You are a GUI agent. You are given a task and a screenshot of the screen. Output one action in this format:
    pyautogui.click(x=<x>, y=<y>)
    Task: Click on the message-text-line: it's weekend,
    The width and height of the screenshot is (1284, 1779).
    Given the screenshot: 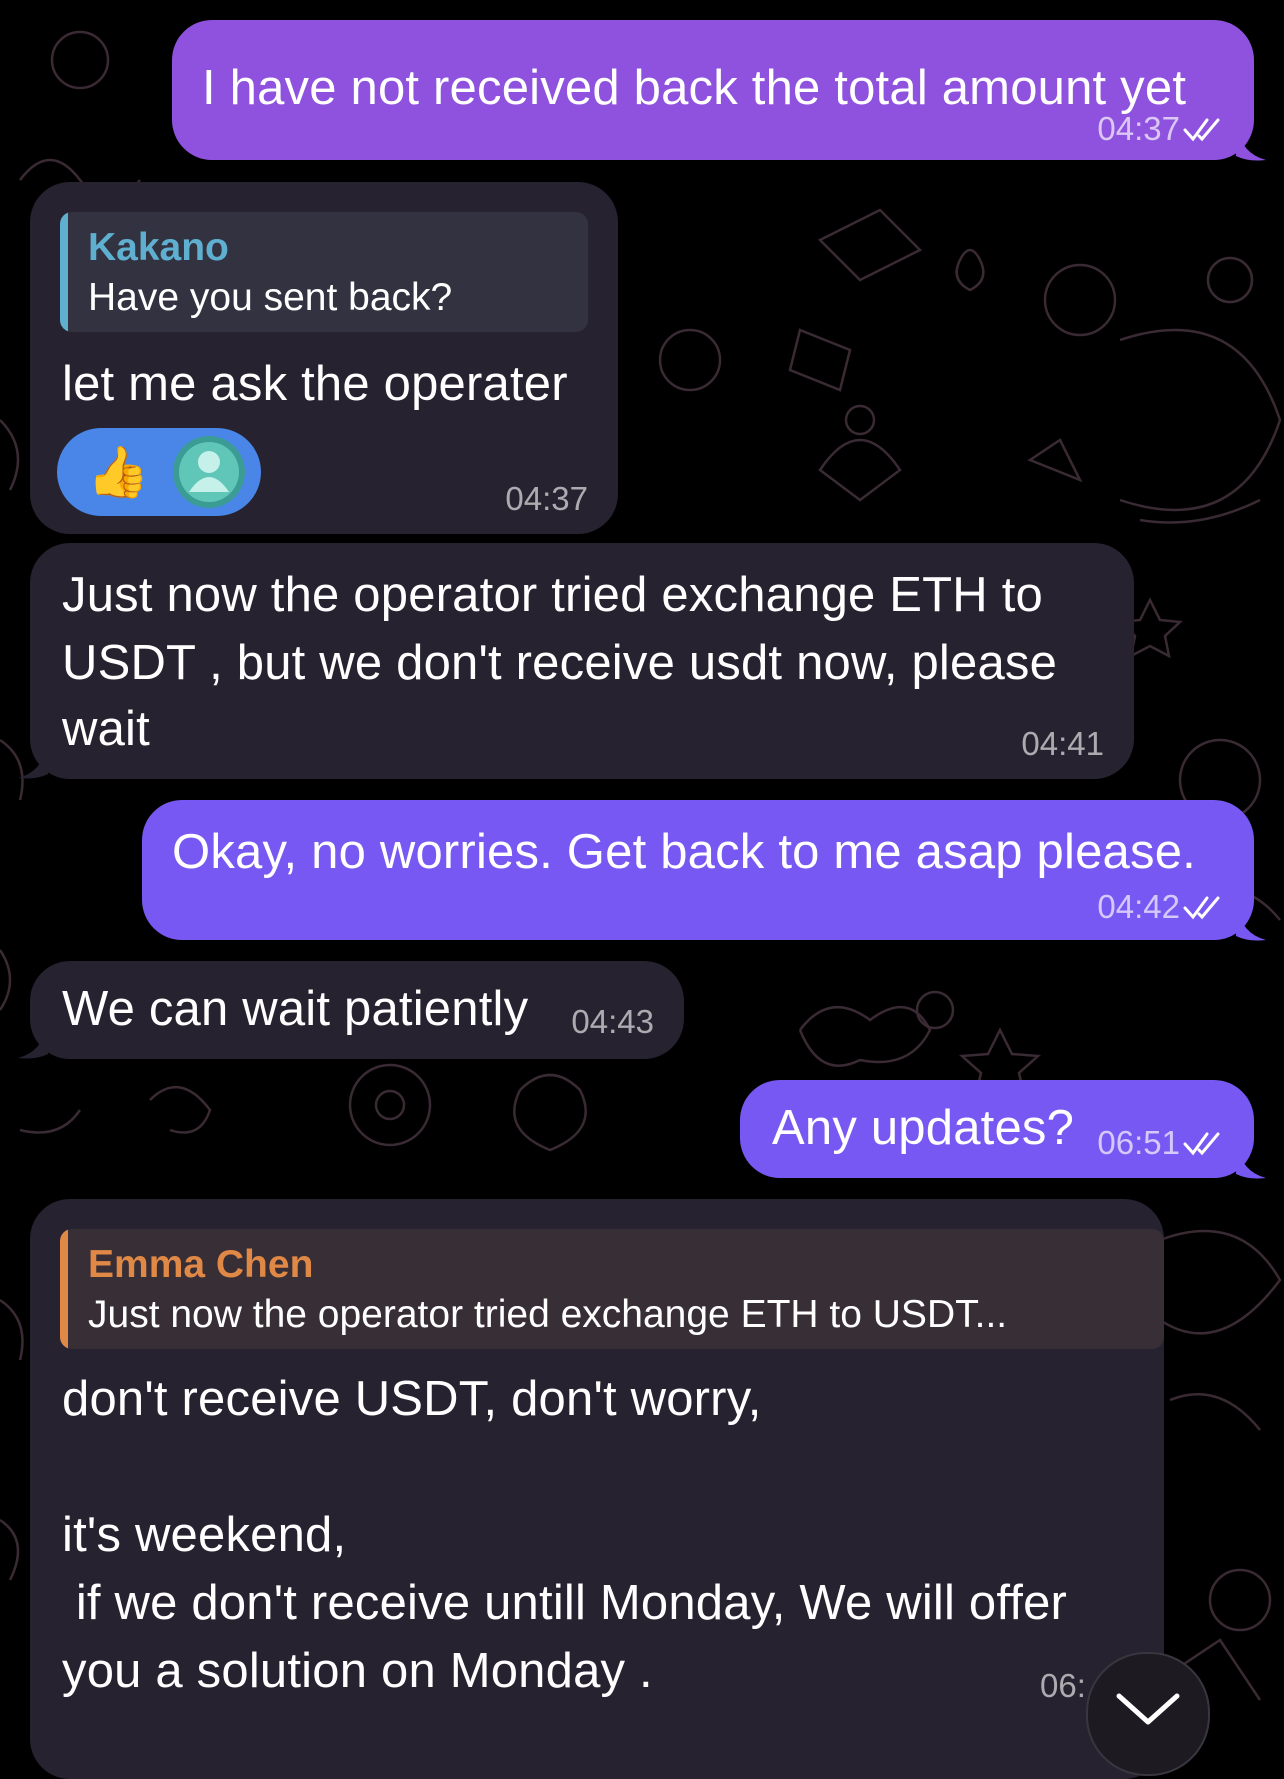 What is the action you would take?
    pyautogui.click(x=204, y=1535)
    